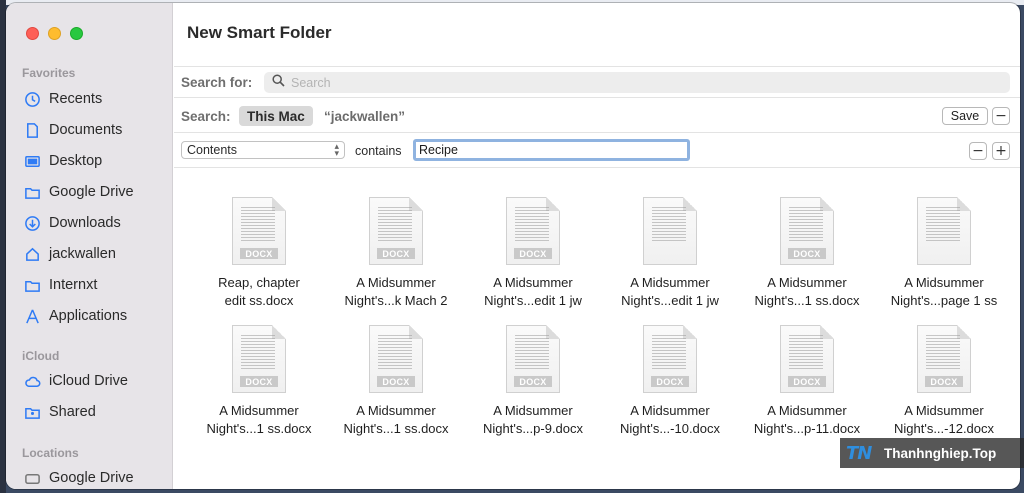 The image size is (1024, 493). I want to click on drive-icon, so click(32, 478).